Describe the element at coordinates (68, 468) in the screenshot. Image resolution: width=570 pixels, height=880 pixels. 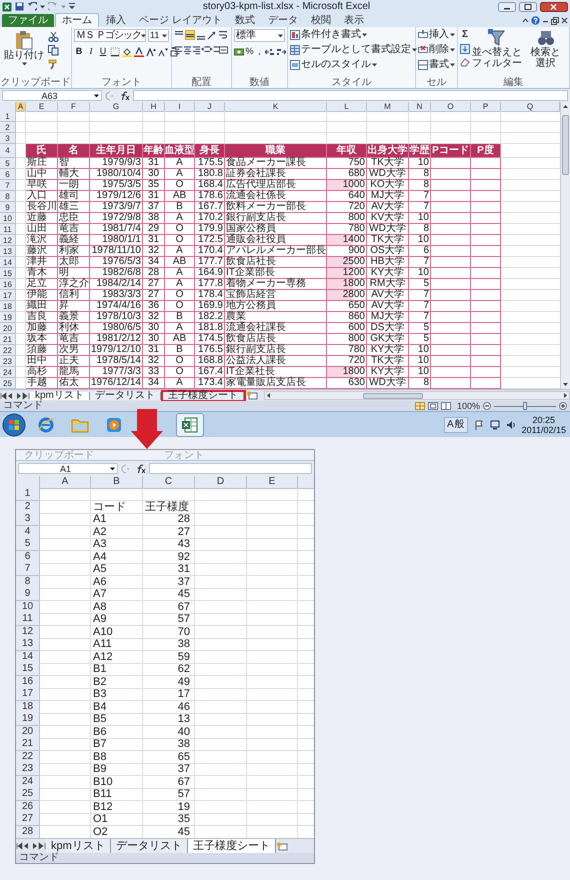
I see `name-box: A1` at that location.